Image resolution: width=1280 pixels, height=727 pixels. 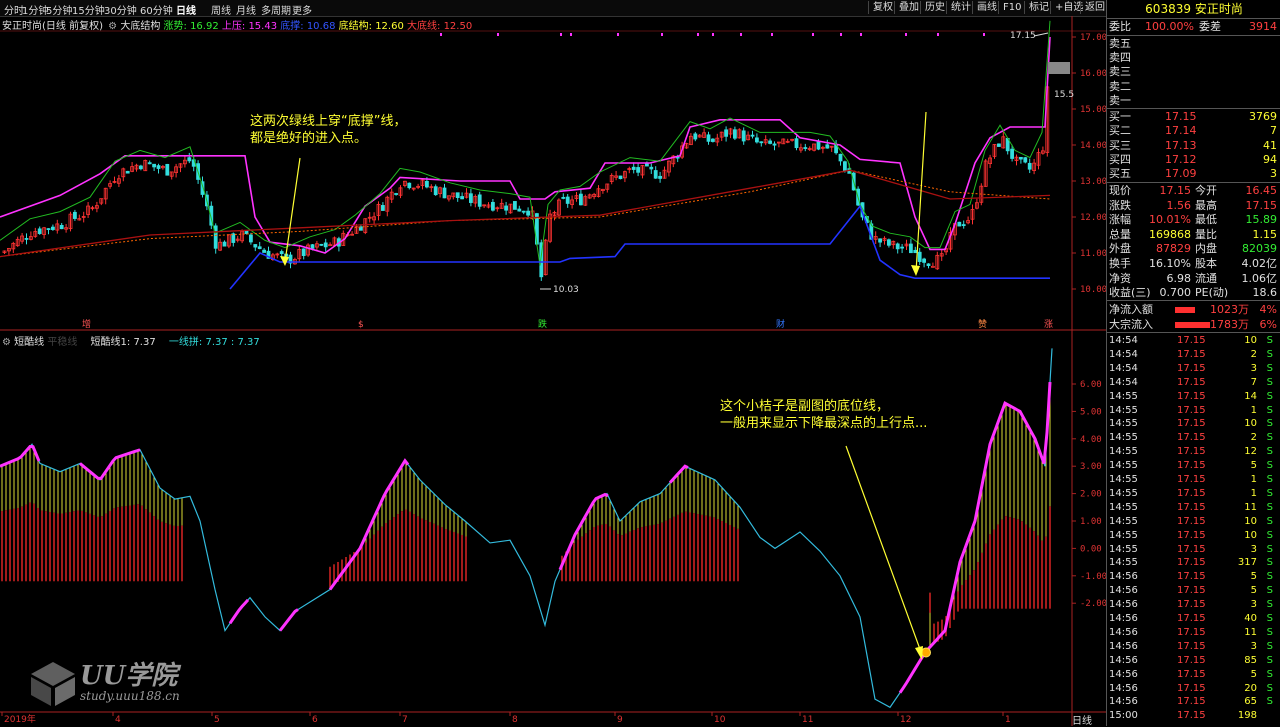 What do you see at coordinates (1093, 182) in the screenshot?
I see `price-axis-label: 13.00` at bounding box center [1093, 182].